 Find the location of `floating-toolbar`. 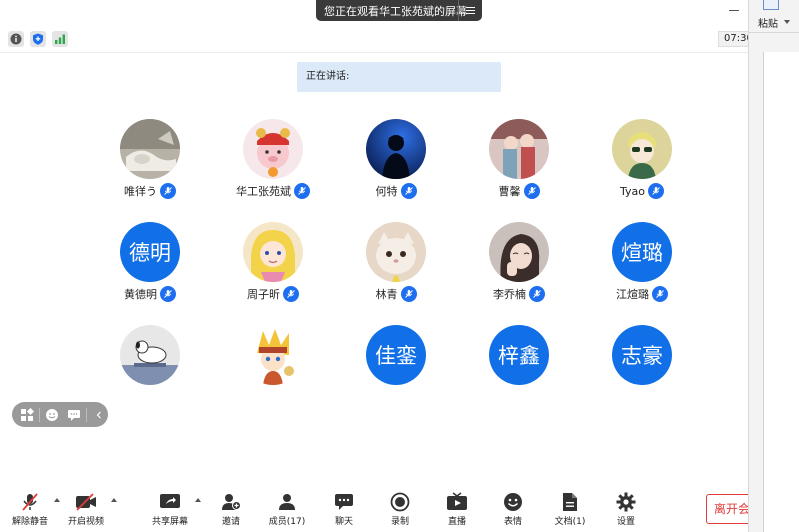

floating-toolbar is located at coordinates (60, 414).